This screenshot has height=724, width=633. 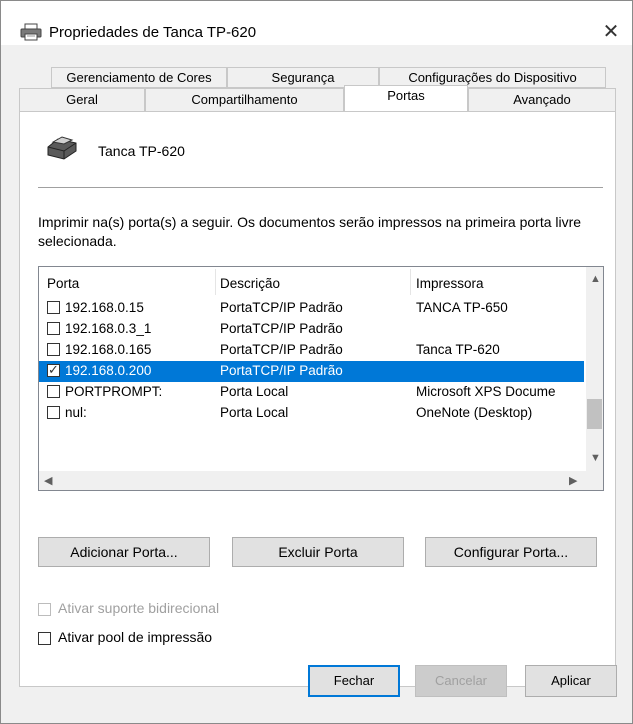 I want to click on bidirectional-label: Ativar suporte bidirecional, so click(x=139, y=608).